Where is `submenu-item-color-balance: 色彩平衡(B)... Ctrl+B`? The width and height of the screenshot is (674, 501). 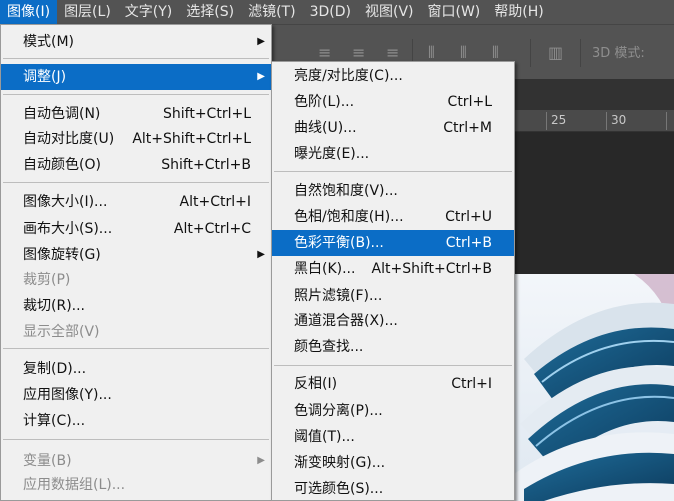
submenu-item-color-balance: 色彩平衡(B)... Ctrl+B is located at coordinates (393, 243).